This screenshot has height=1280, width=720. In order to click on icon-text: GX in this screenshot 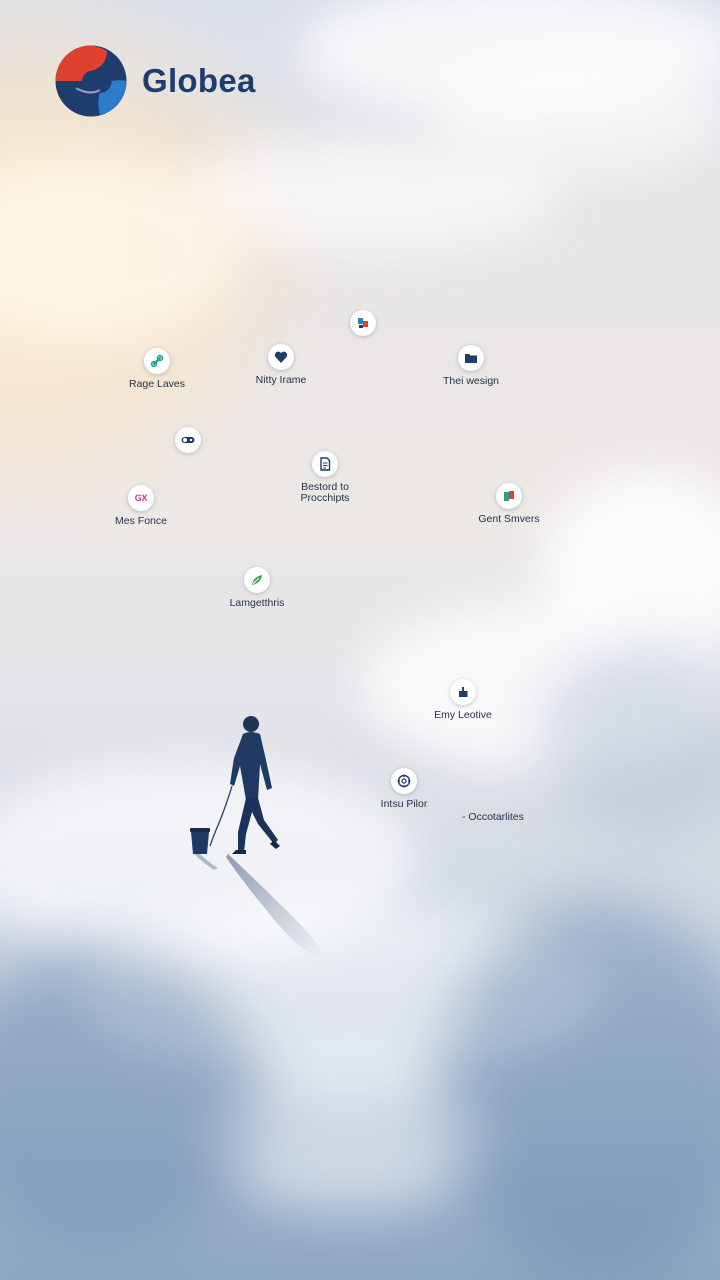, I will do `click(141, 498)`.